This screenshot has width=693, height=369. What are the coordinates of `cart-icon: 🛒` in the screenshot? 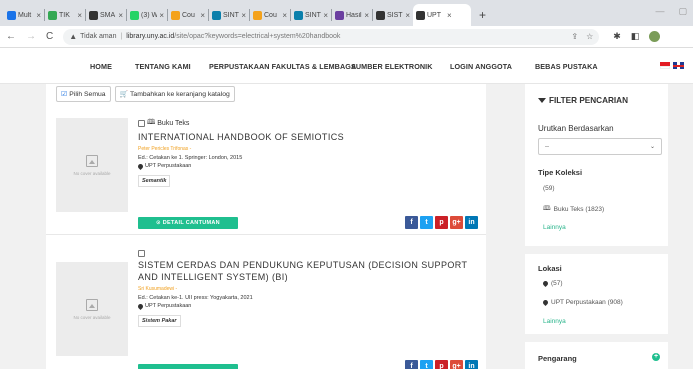 It's located at (124, 94).